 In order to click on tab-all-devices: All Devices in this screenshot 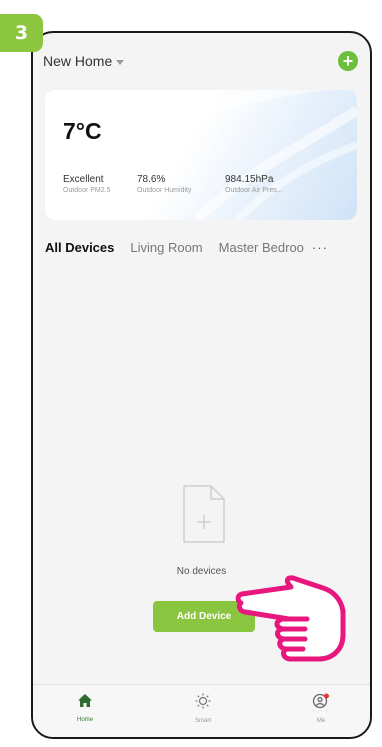, I will do `click(79, 247)`.